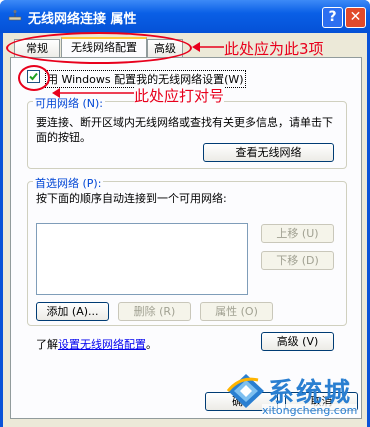  I want to click on preferred-networks-description: 按下面的顺序自动连接到一个可用网络:, so click(131, 198).